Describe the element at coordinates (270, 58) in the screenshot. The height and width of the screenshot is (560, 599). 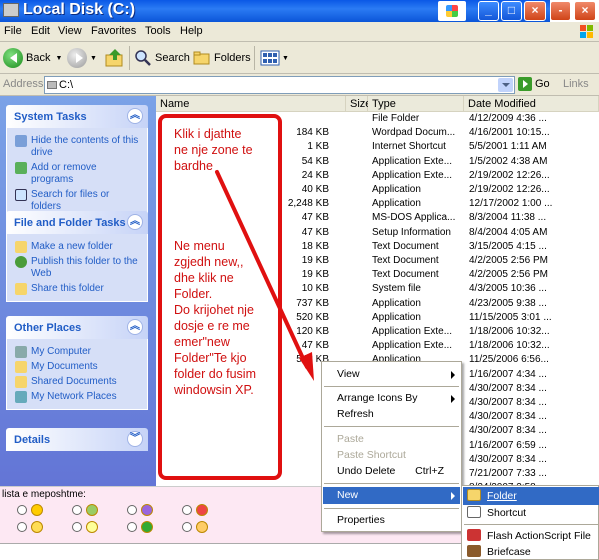
I see `views-grid-icon` at that location.